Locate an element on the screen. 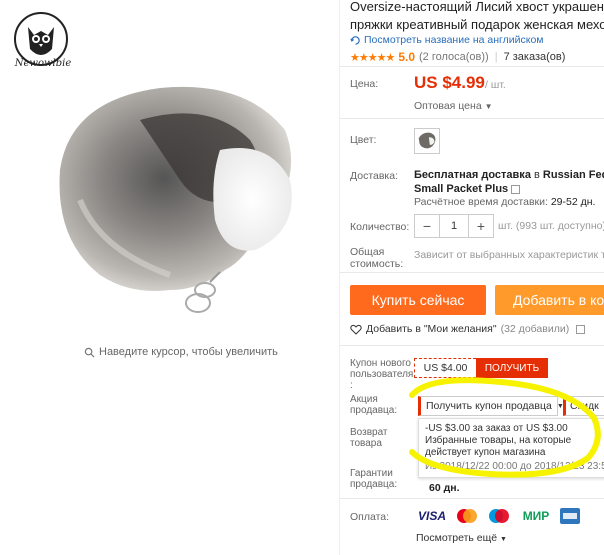 The width and height of the screenshot is (604, 555). heart-icon is located at coordinates (356, 329).